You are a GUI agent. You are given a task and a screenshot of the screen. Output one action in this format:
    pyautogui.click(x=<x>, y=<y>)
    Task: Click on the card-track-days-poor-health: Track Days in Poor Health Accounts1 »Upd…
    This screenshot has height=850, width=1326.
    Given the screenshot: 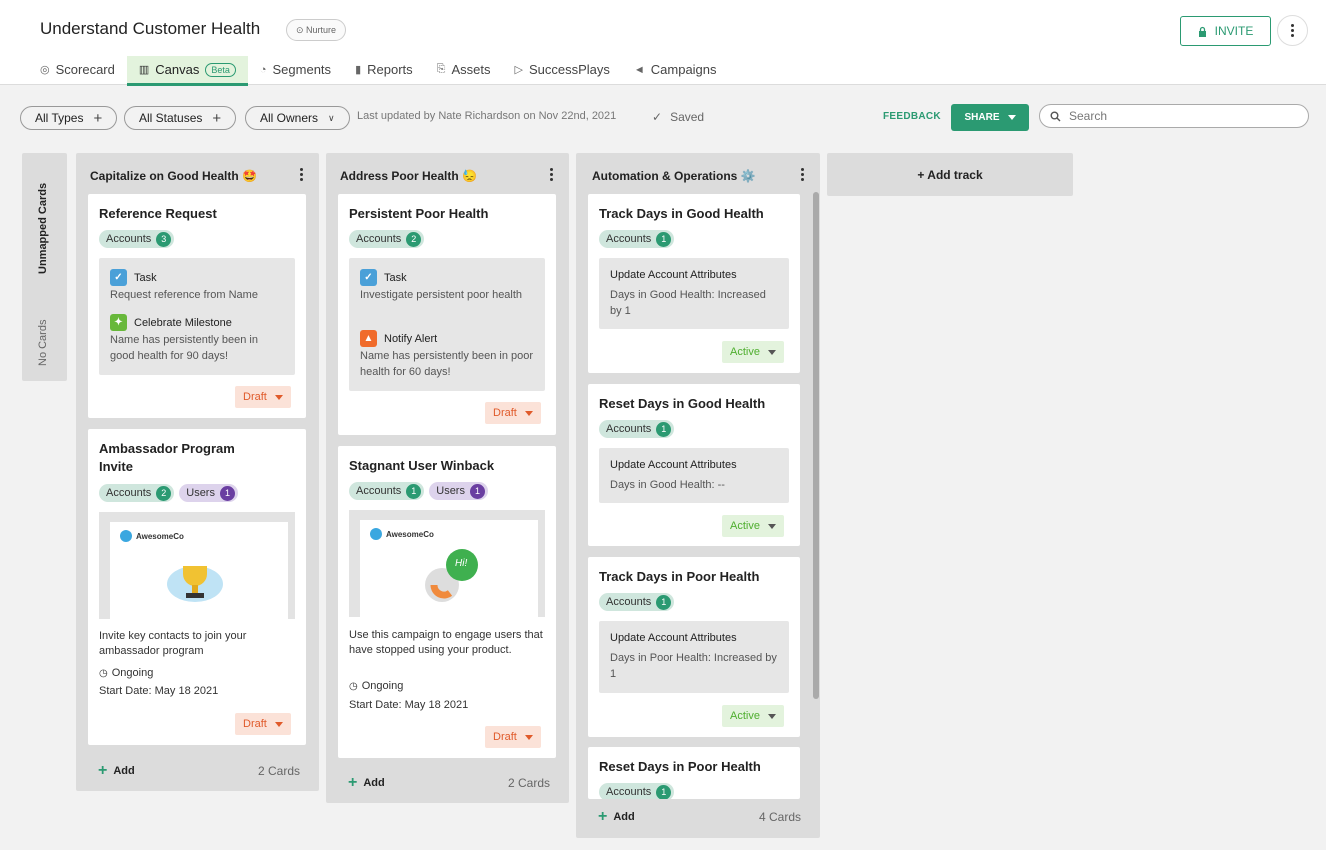 What is the action you would take?
    pyautogui.click(x=694, y=647)
    